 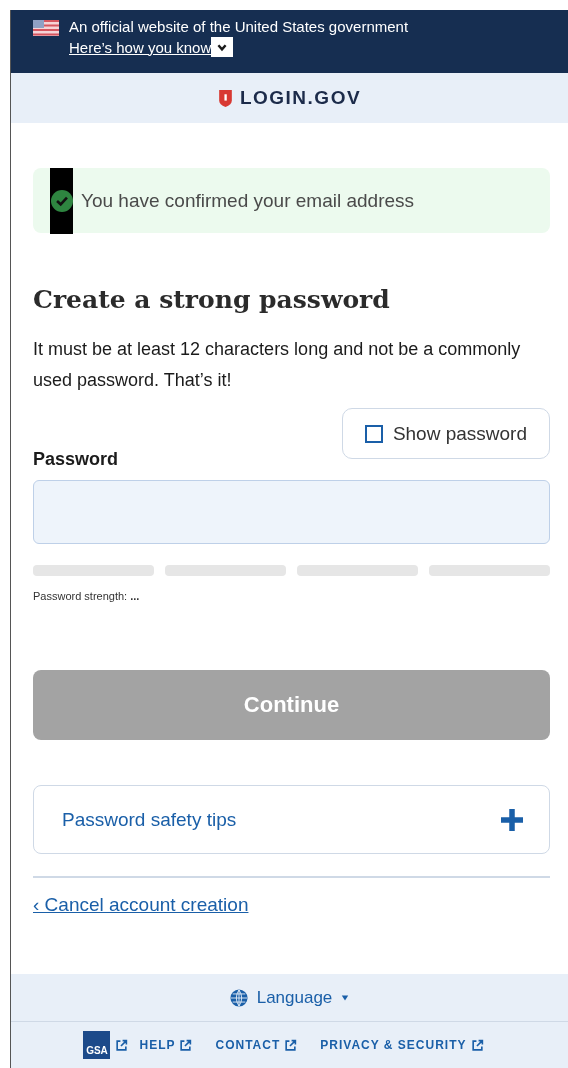 I want to click on chevron-icon, so click(x=222, y=47).